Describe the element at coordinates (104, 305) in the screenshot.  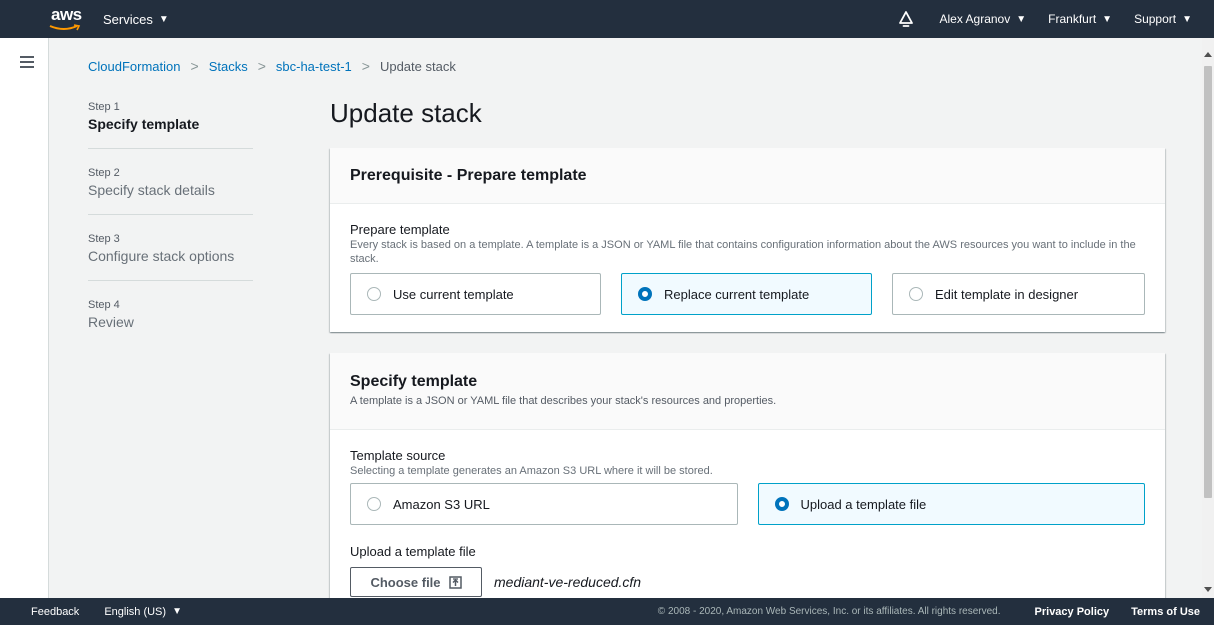
I see `step-number: Step 4` at that location.